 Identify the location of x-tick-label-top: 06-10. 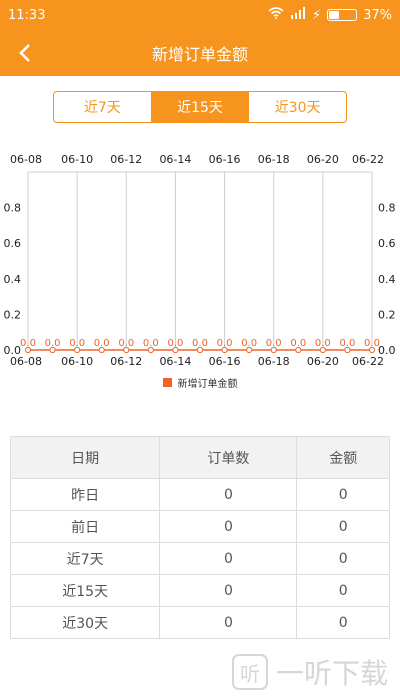
(77, 159).